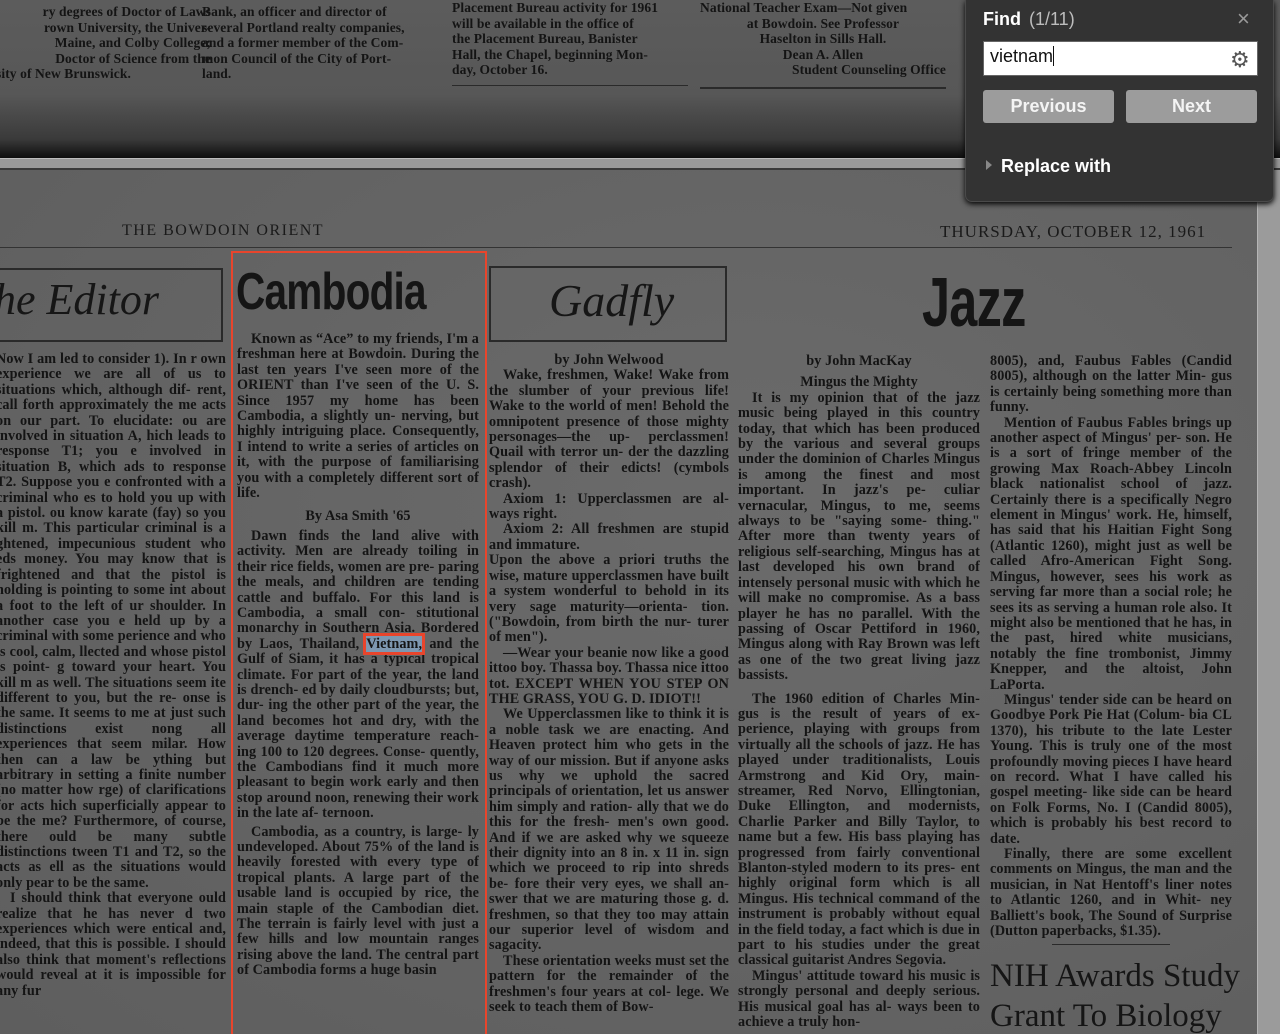 This screenshot has height=1034, width=1280. What do you see at coordinates (1056, 166) in the screenshot?
I see `replace-label: Replace with` at bounding box center [1056, 166].